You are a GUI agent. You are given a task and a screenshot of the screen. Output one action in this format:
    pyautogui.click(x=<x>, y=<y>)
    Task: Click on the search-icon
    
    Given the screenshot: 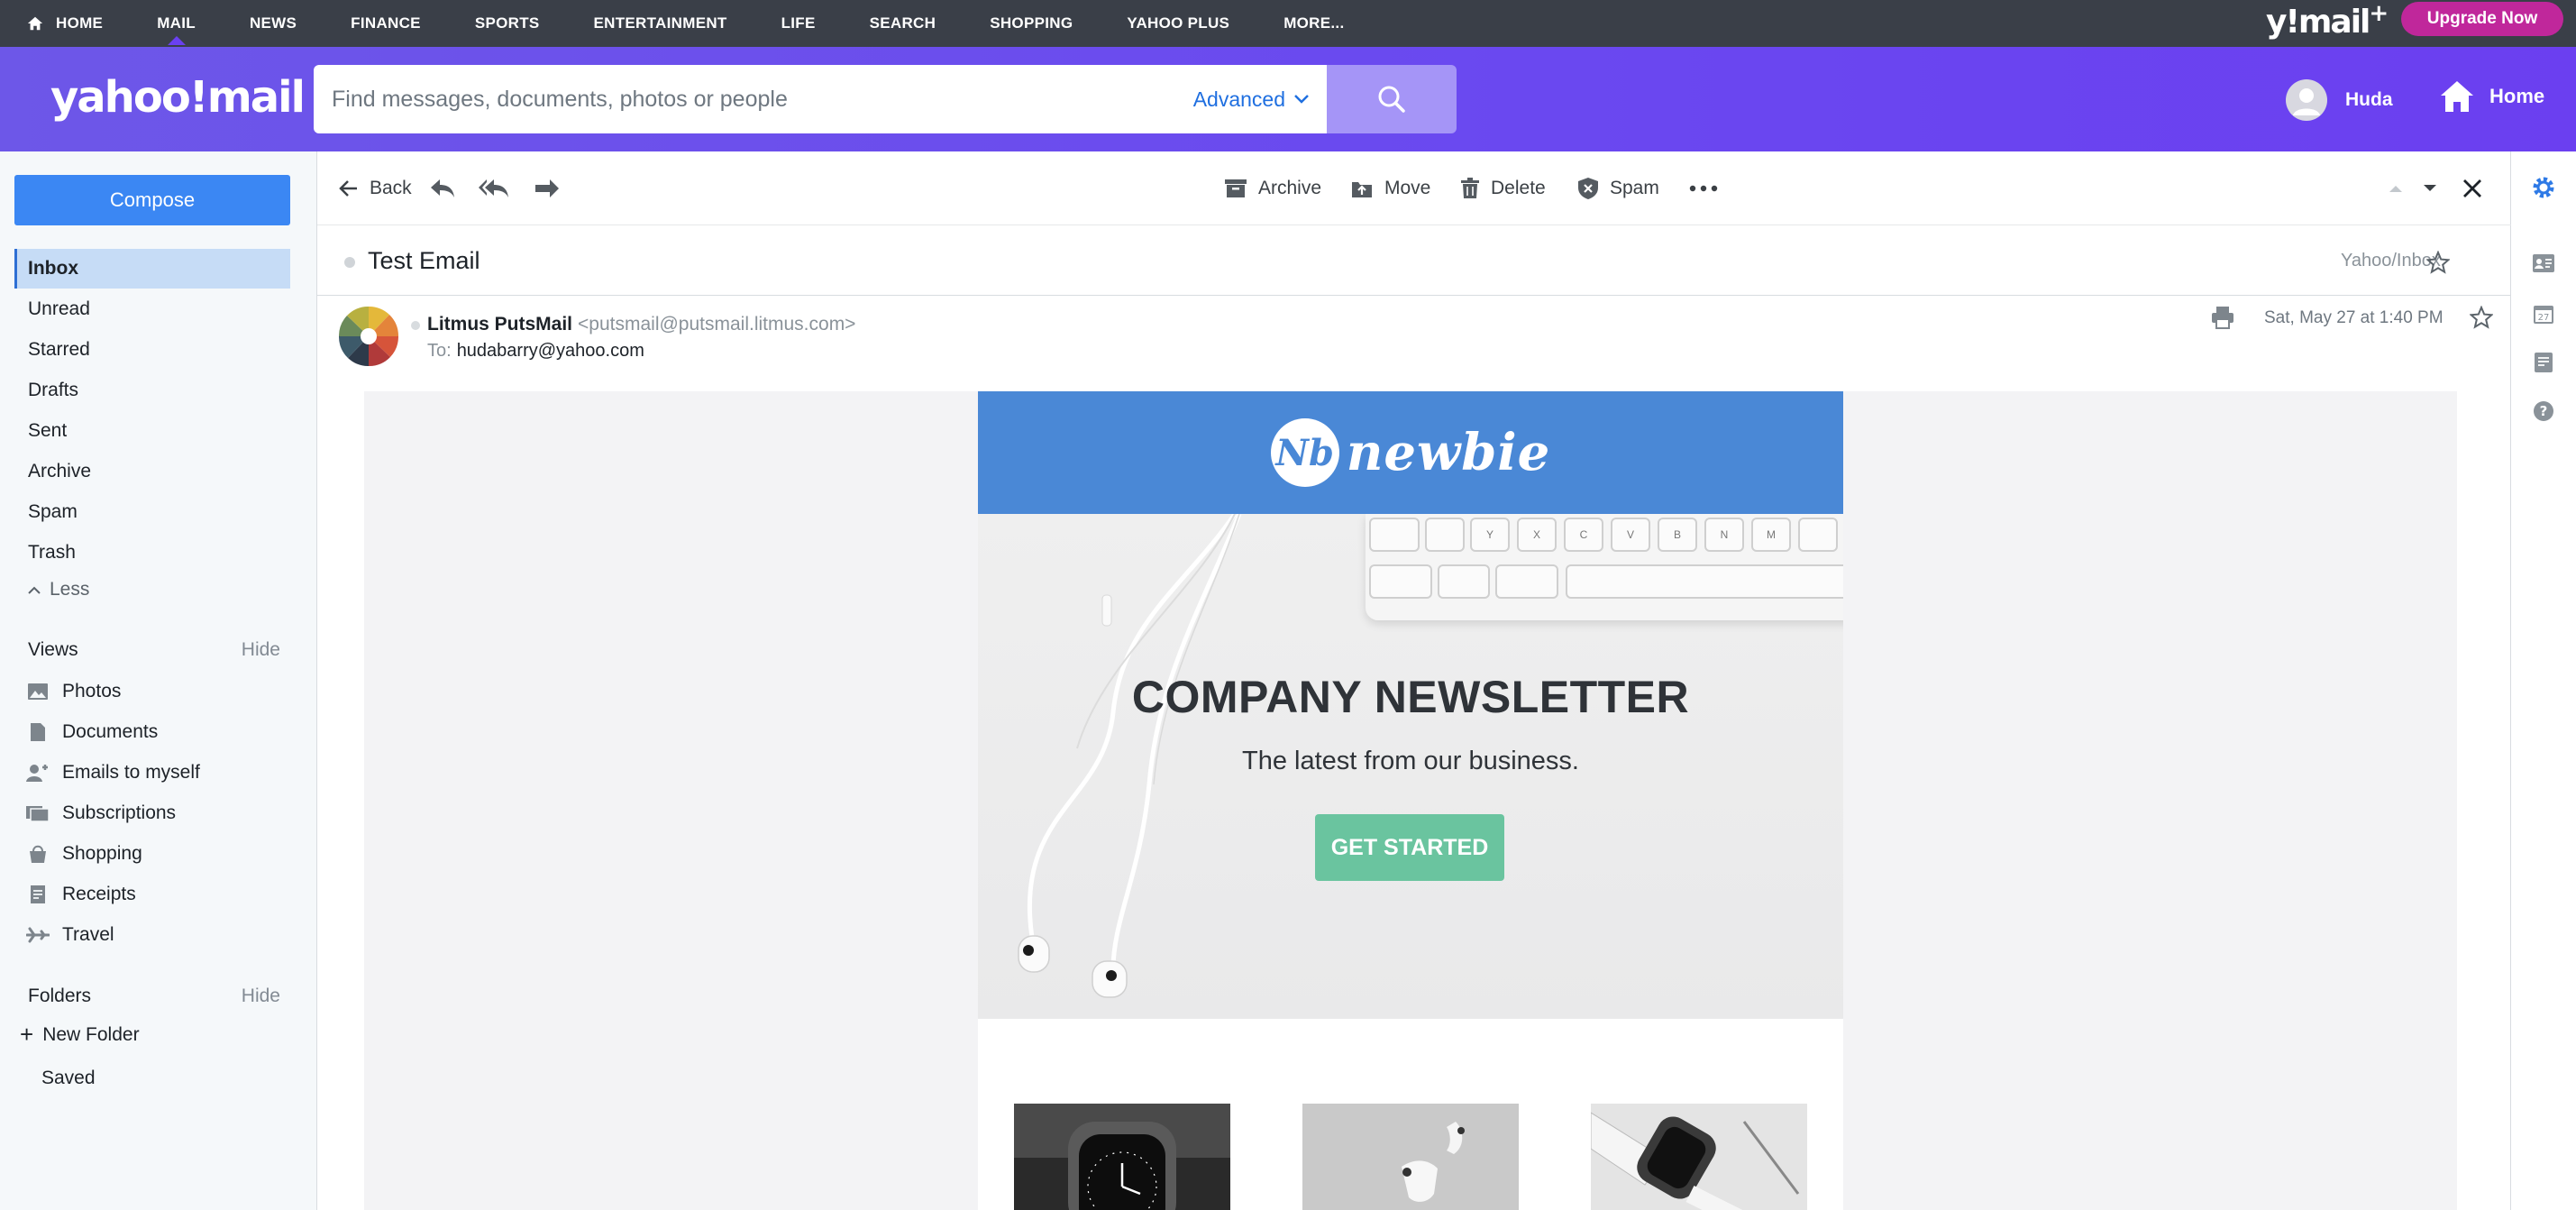 What is the action you would take?
    pyautogui.click(x=1391, y=99)
    